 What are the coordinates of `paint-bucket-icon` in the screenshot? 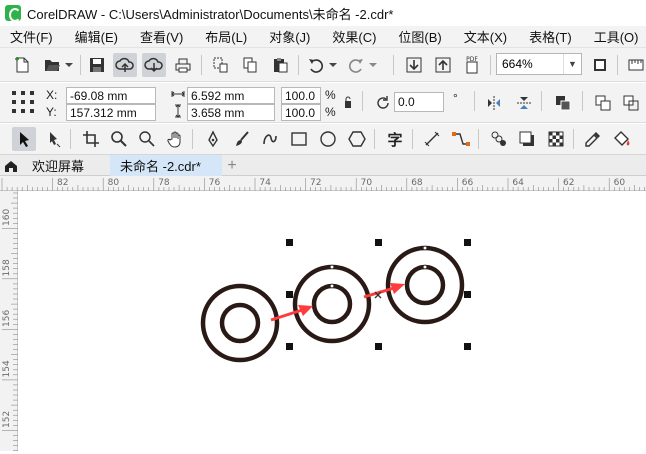 It's located at (622, 138).